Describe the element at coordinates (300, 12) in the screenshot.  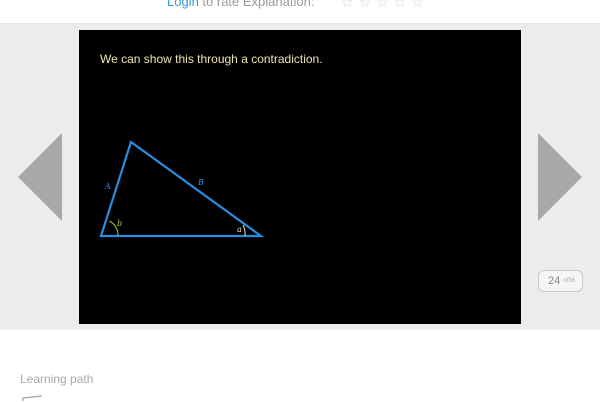
I see `rating-bar: Login to rate Explanation: ☆☆☆☆☆` at that location.